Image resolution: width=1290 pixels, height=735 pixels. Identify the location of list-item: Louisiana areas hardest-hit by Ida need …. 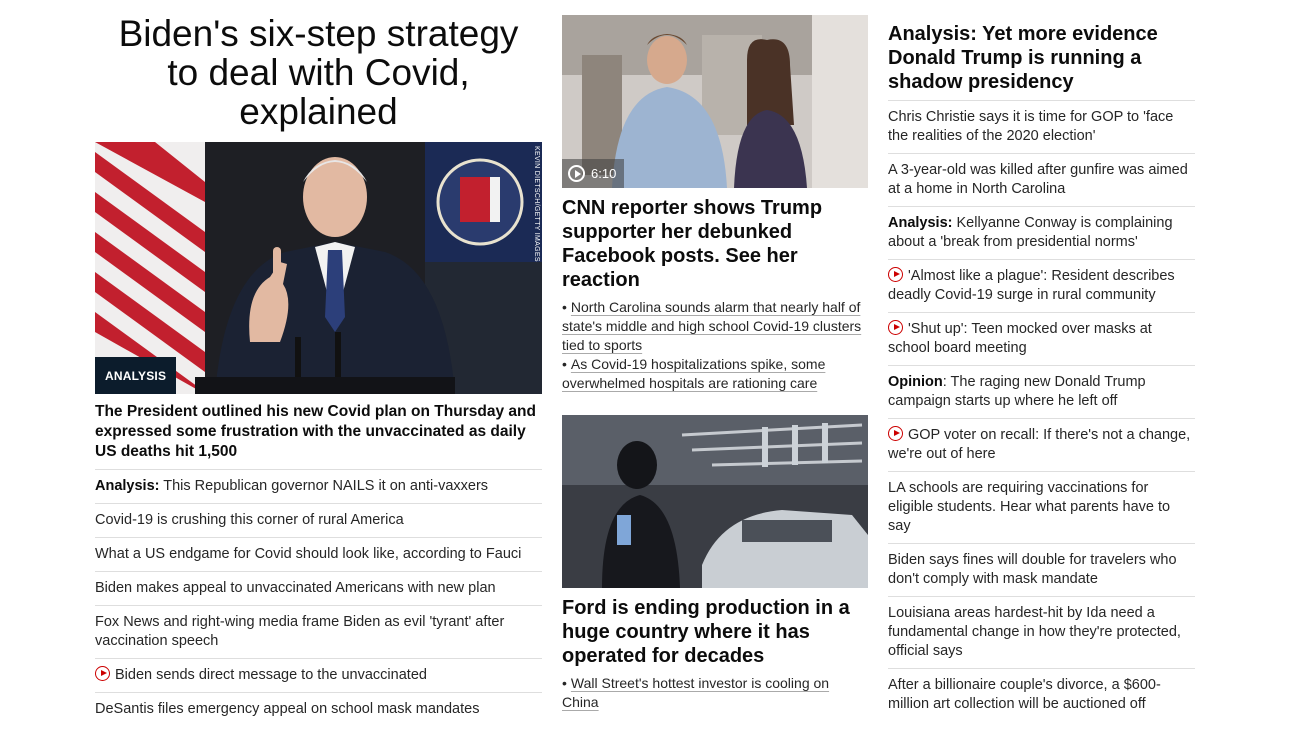
(1041, 633).